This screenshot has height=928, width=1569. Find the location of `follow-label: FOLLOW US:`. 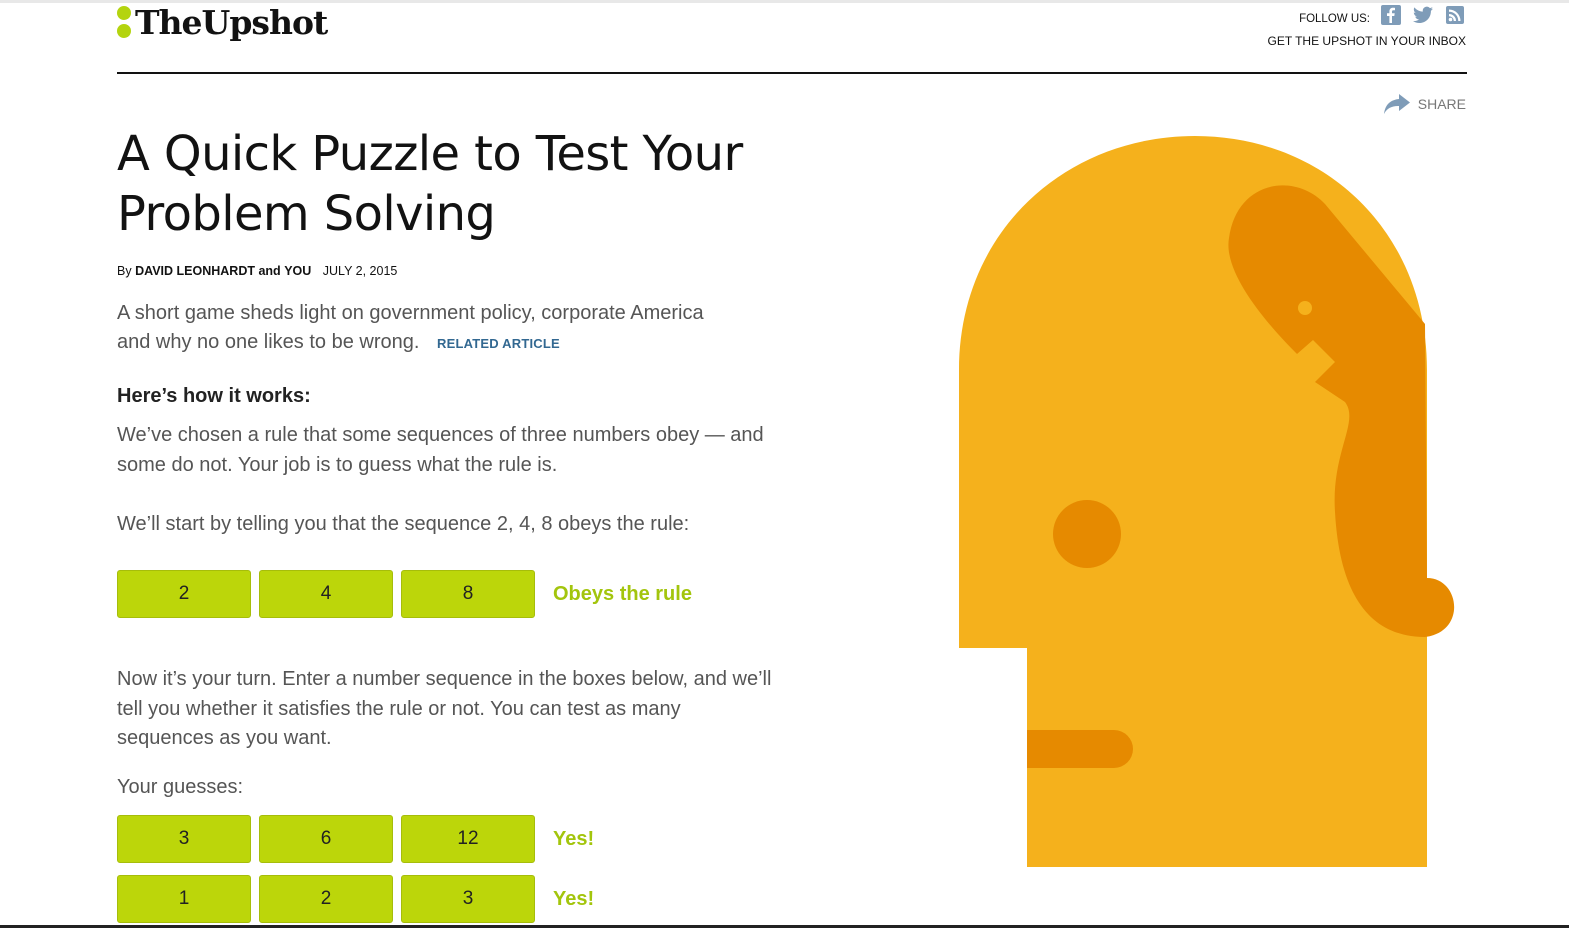

follow-label: FOLLOW US: is located at coordinates (1334, 19).